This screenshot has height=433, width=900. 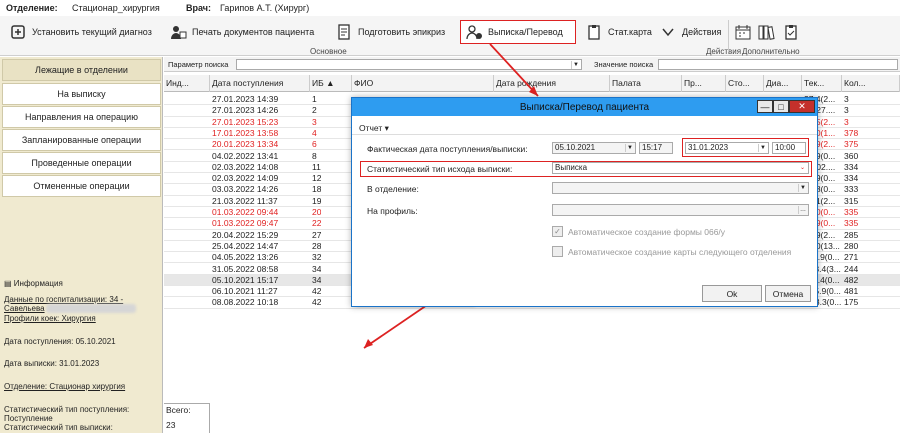 I want to click on info-profile-link: Профили коек: Хирургия, so click(x=50, y=318).